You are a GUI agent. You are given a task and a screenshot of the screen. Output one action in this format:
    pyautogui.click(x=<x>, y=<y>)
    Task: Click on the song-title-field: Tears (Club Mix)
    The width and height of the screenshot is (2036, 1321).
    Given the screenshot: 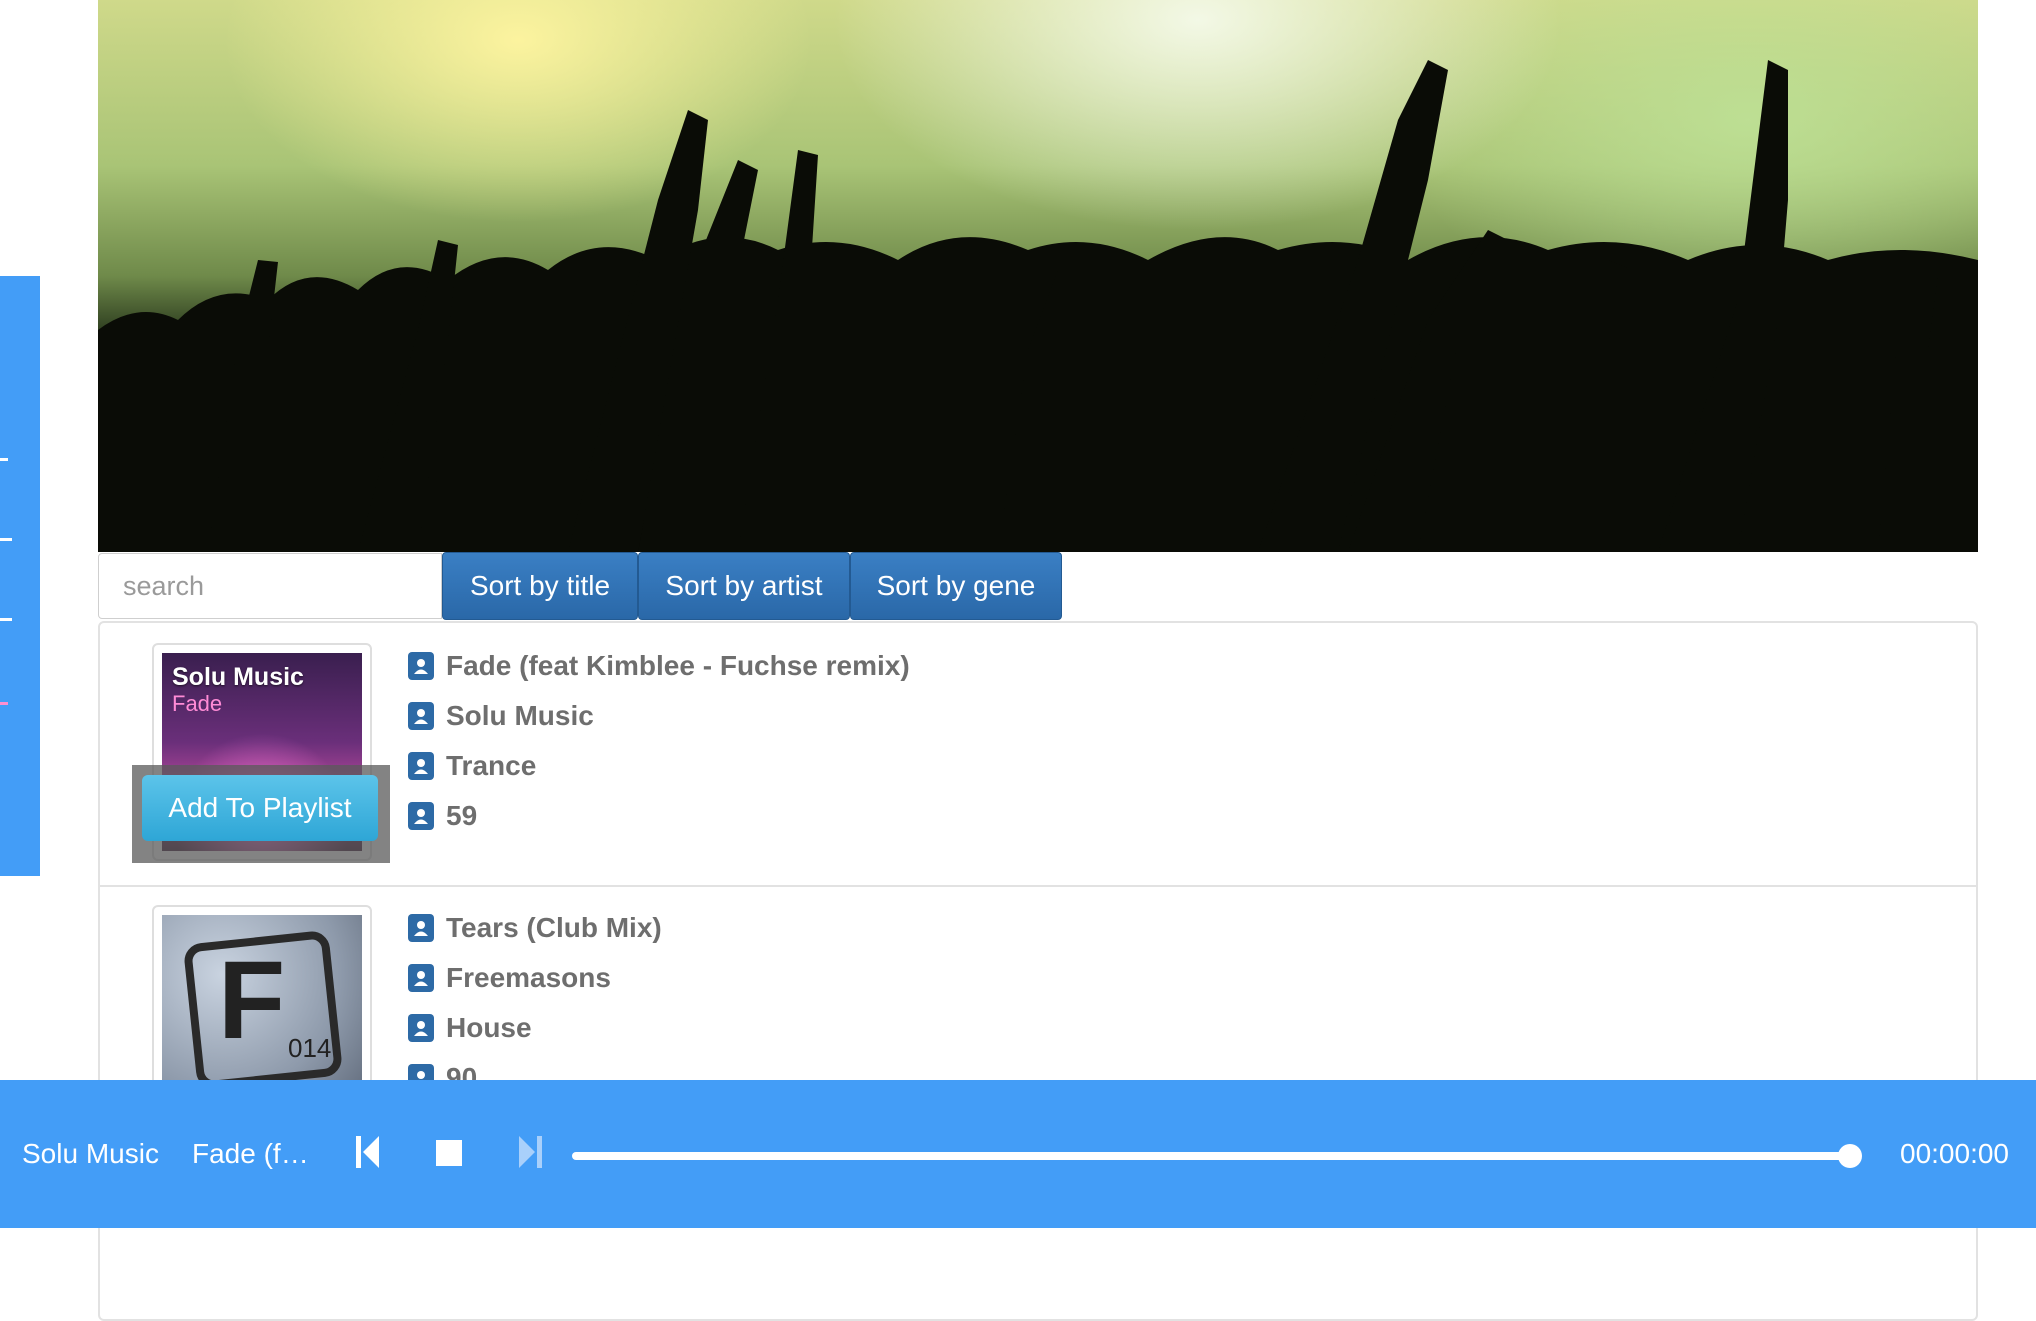 What is the action you would take?
    pyautogui.click(x=535, y=928)
    